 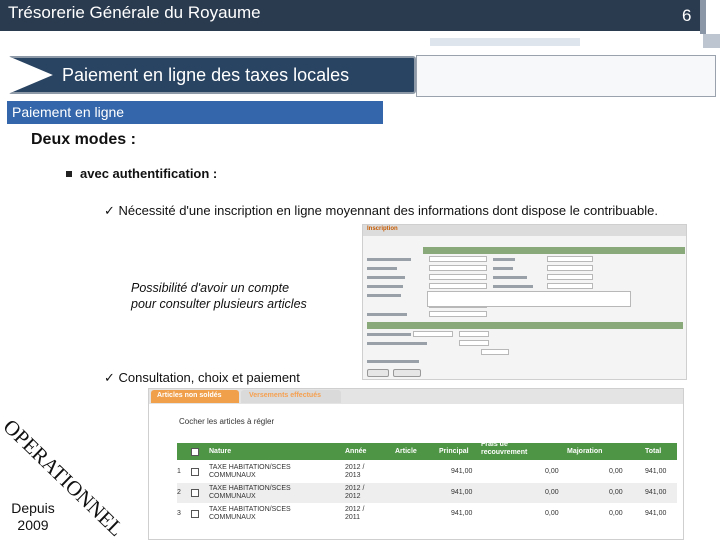 I want to click on column-article: Article, so click(x=406, y=451).